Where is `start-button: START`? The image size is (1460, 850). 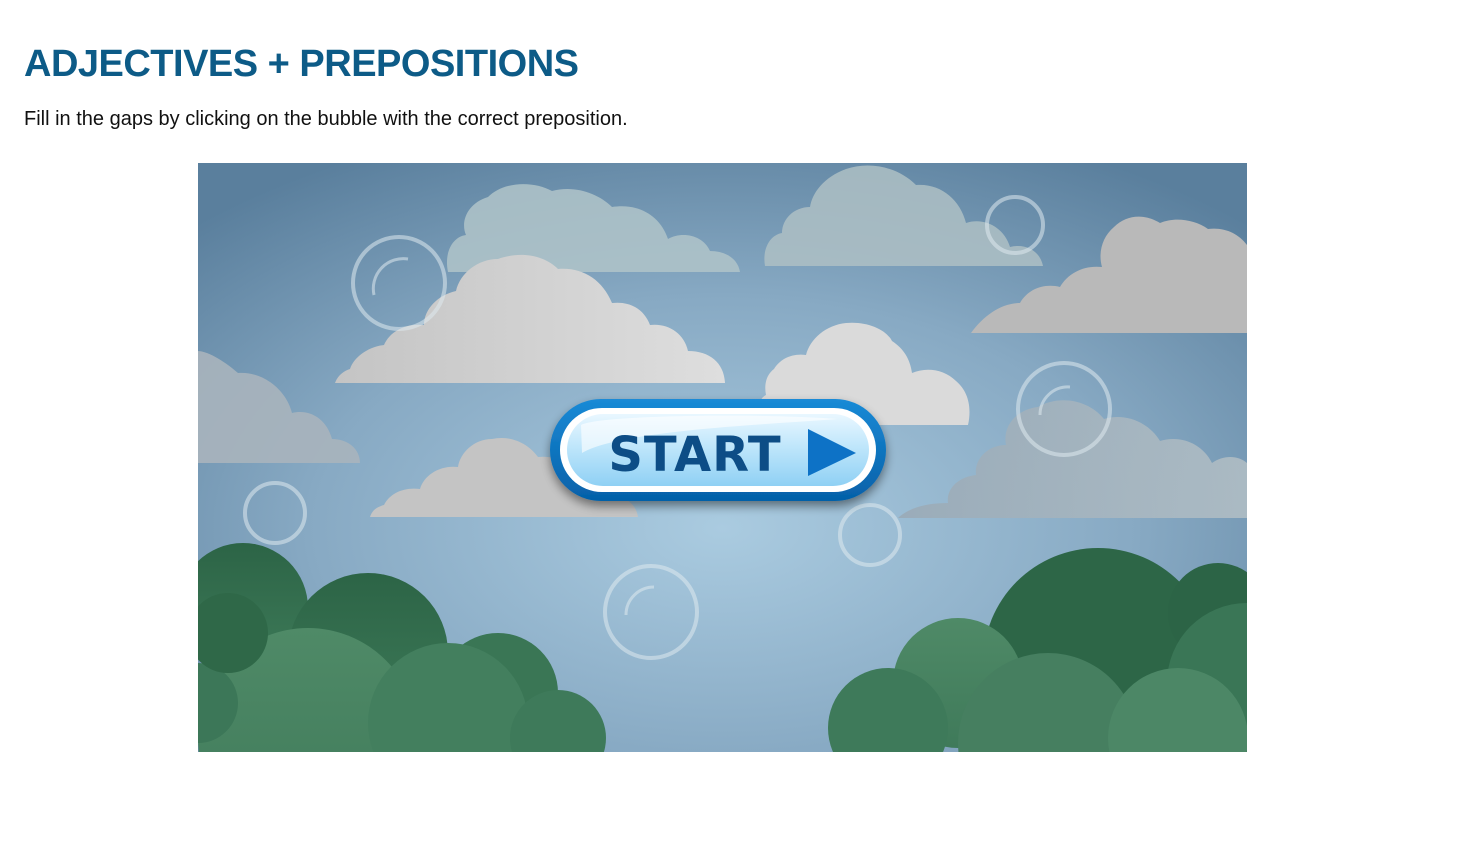 start-button: START is located at coordinates (718, 450).